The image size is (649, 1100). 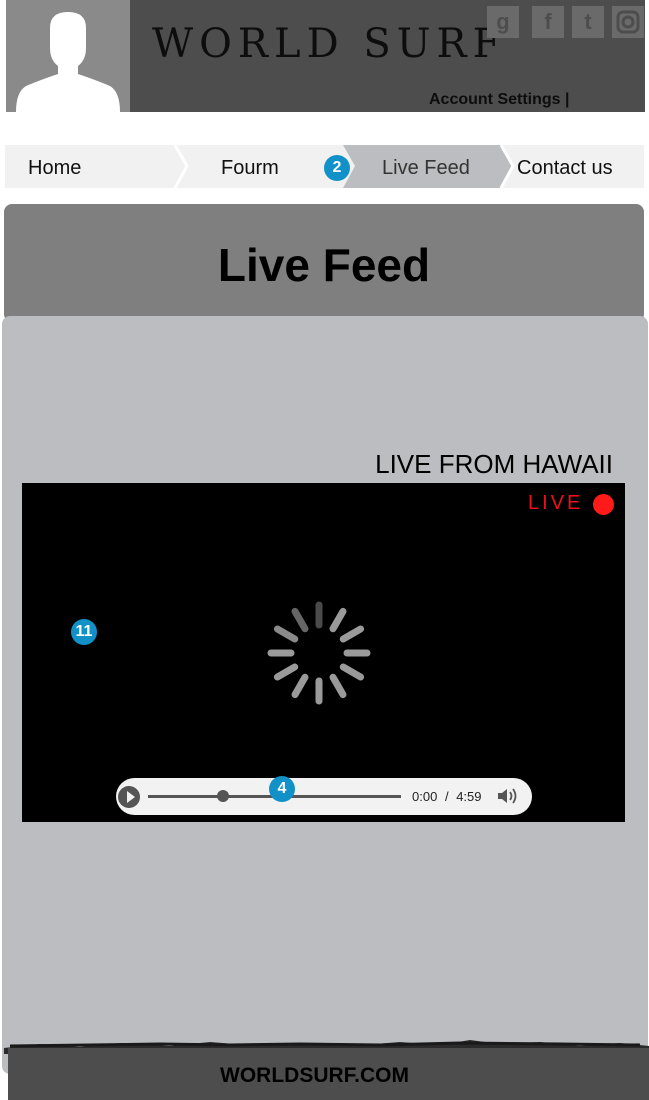 I want to click on nav-item-home: Home, so click(x=54, y=166).